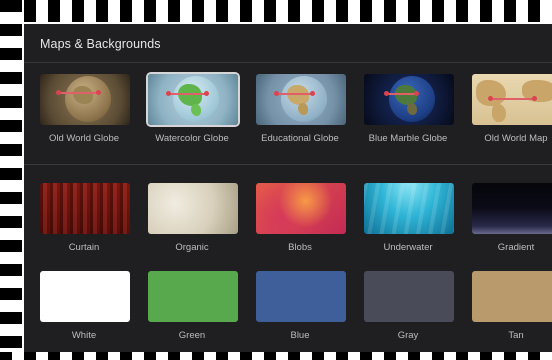 The height and width of the screenshot is (360, 552). I want to click on map-label: Educational Globe, so click(300, 138).